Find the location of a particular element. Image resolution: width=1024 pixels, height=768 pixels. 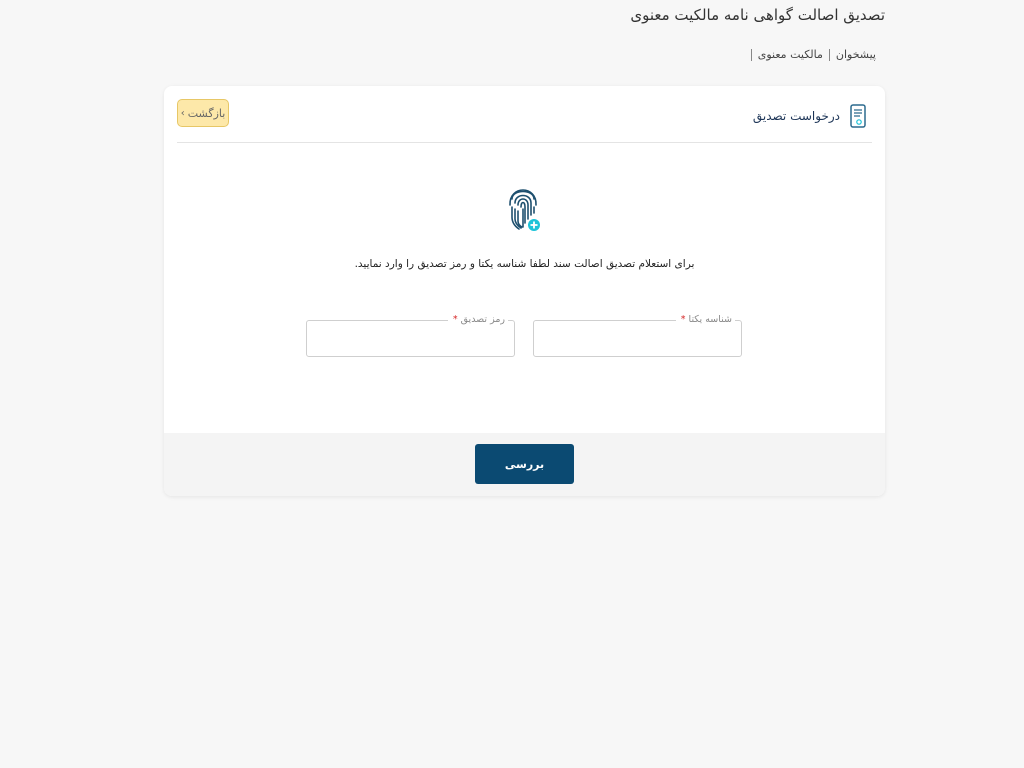

unique-id-label-text: شناسه یکتا is located at coordinates (710, 319).